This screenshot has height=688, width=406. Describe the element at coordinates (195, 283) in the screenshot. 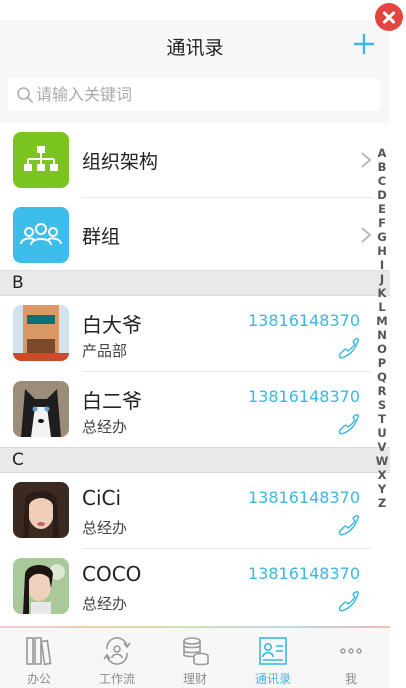

I see `section-header-b: B` at that location.